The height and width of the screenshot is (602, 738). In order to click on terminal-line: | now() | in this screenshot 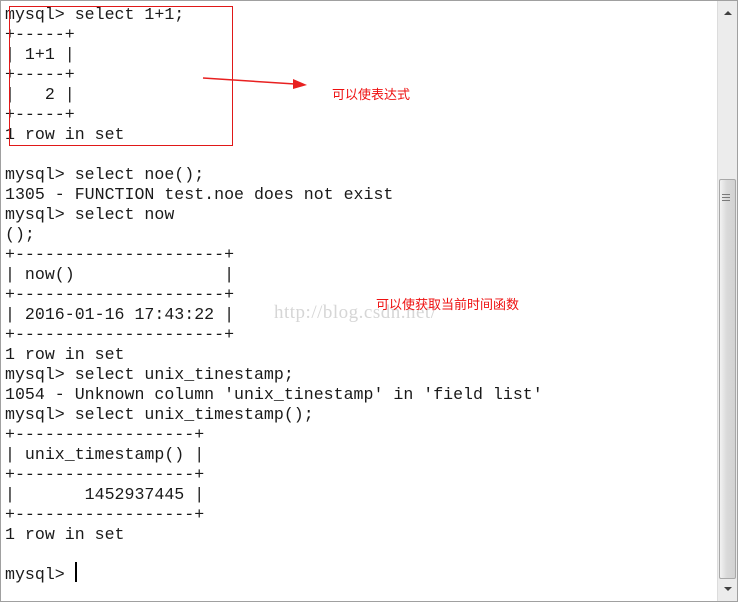, I will do `click(120, 274)`.